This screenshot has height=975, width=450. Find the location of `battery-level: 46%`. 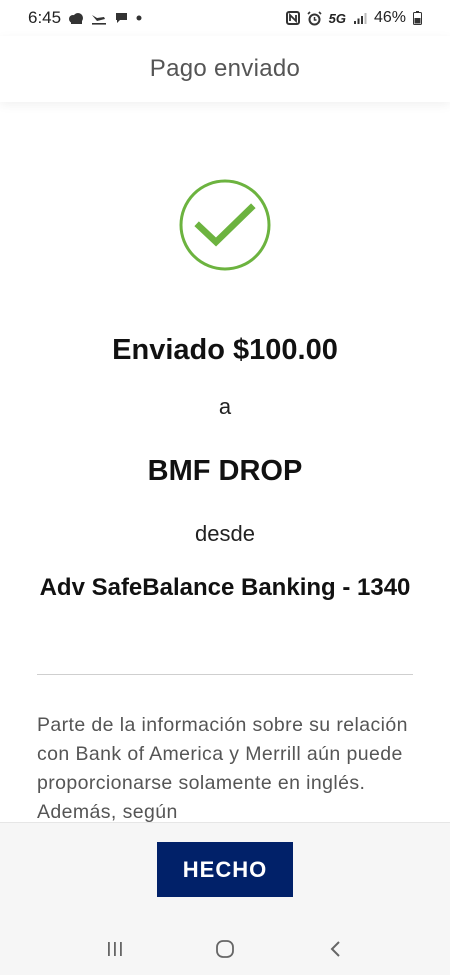

battery-level: 46% is located at coordinates (389, 17).